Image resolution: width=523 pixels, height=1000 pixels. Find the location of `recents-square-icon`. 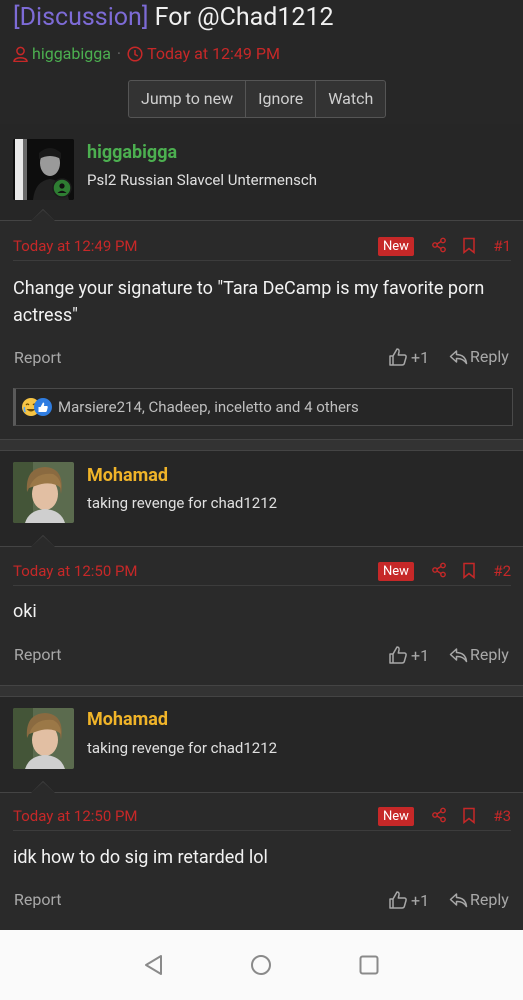

recents-square-icon is located at coordinates (369, 965).